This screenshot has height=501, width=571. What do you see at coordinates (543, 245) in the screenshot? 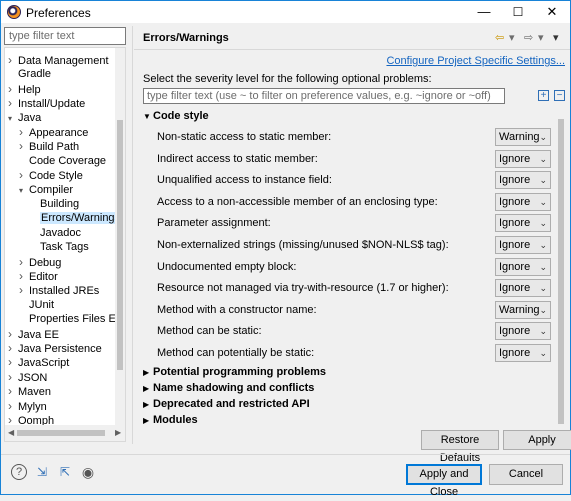
I see `chevron-down-icon: ⌄` at bounding box center [543, 245].